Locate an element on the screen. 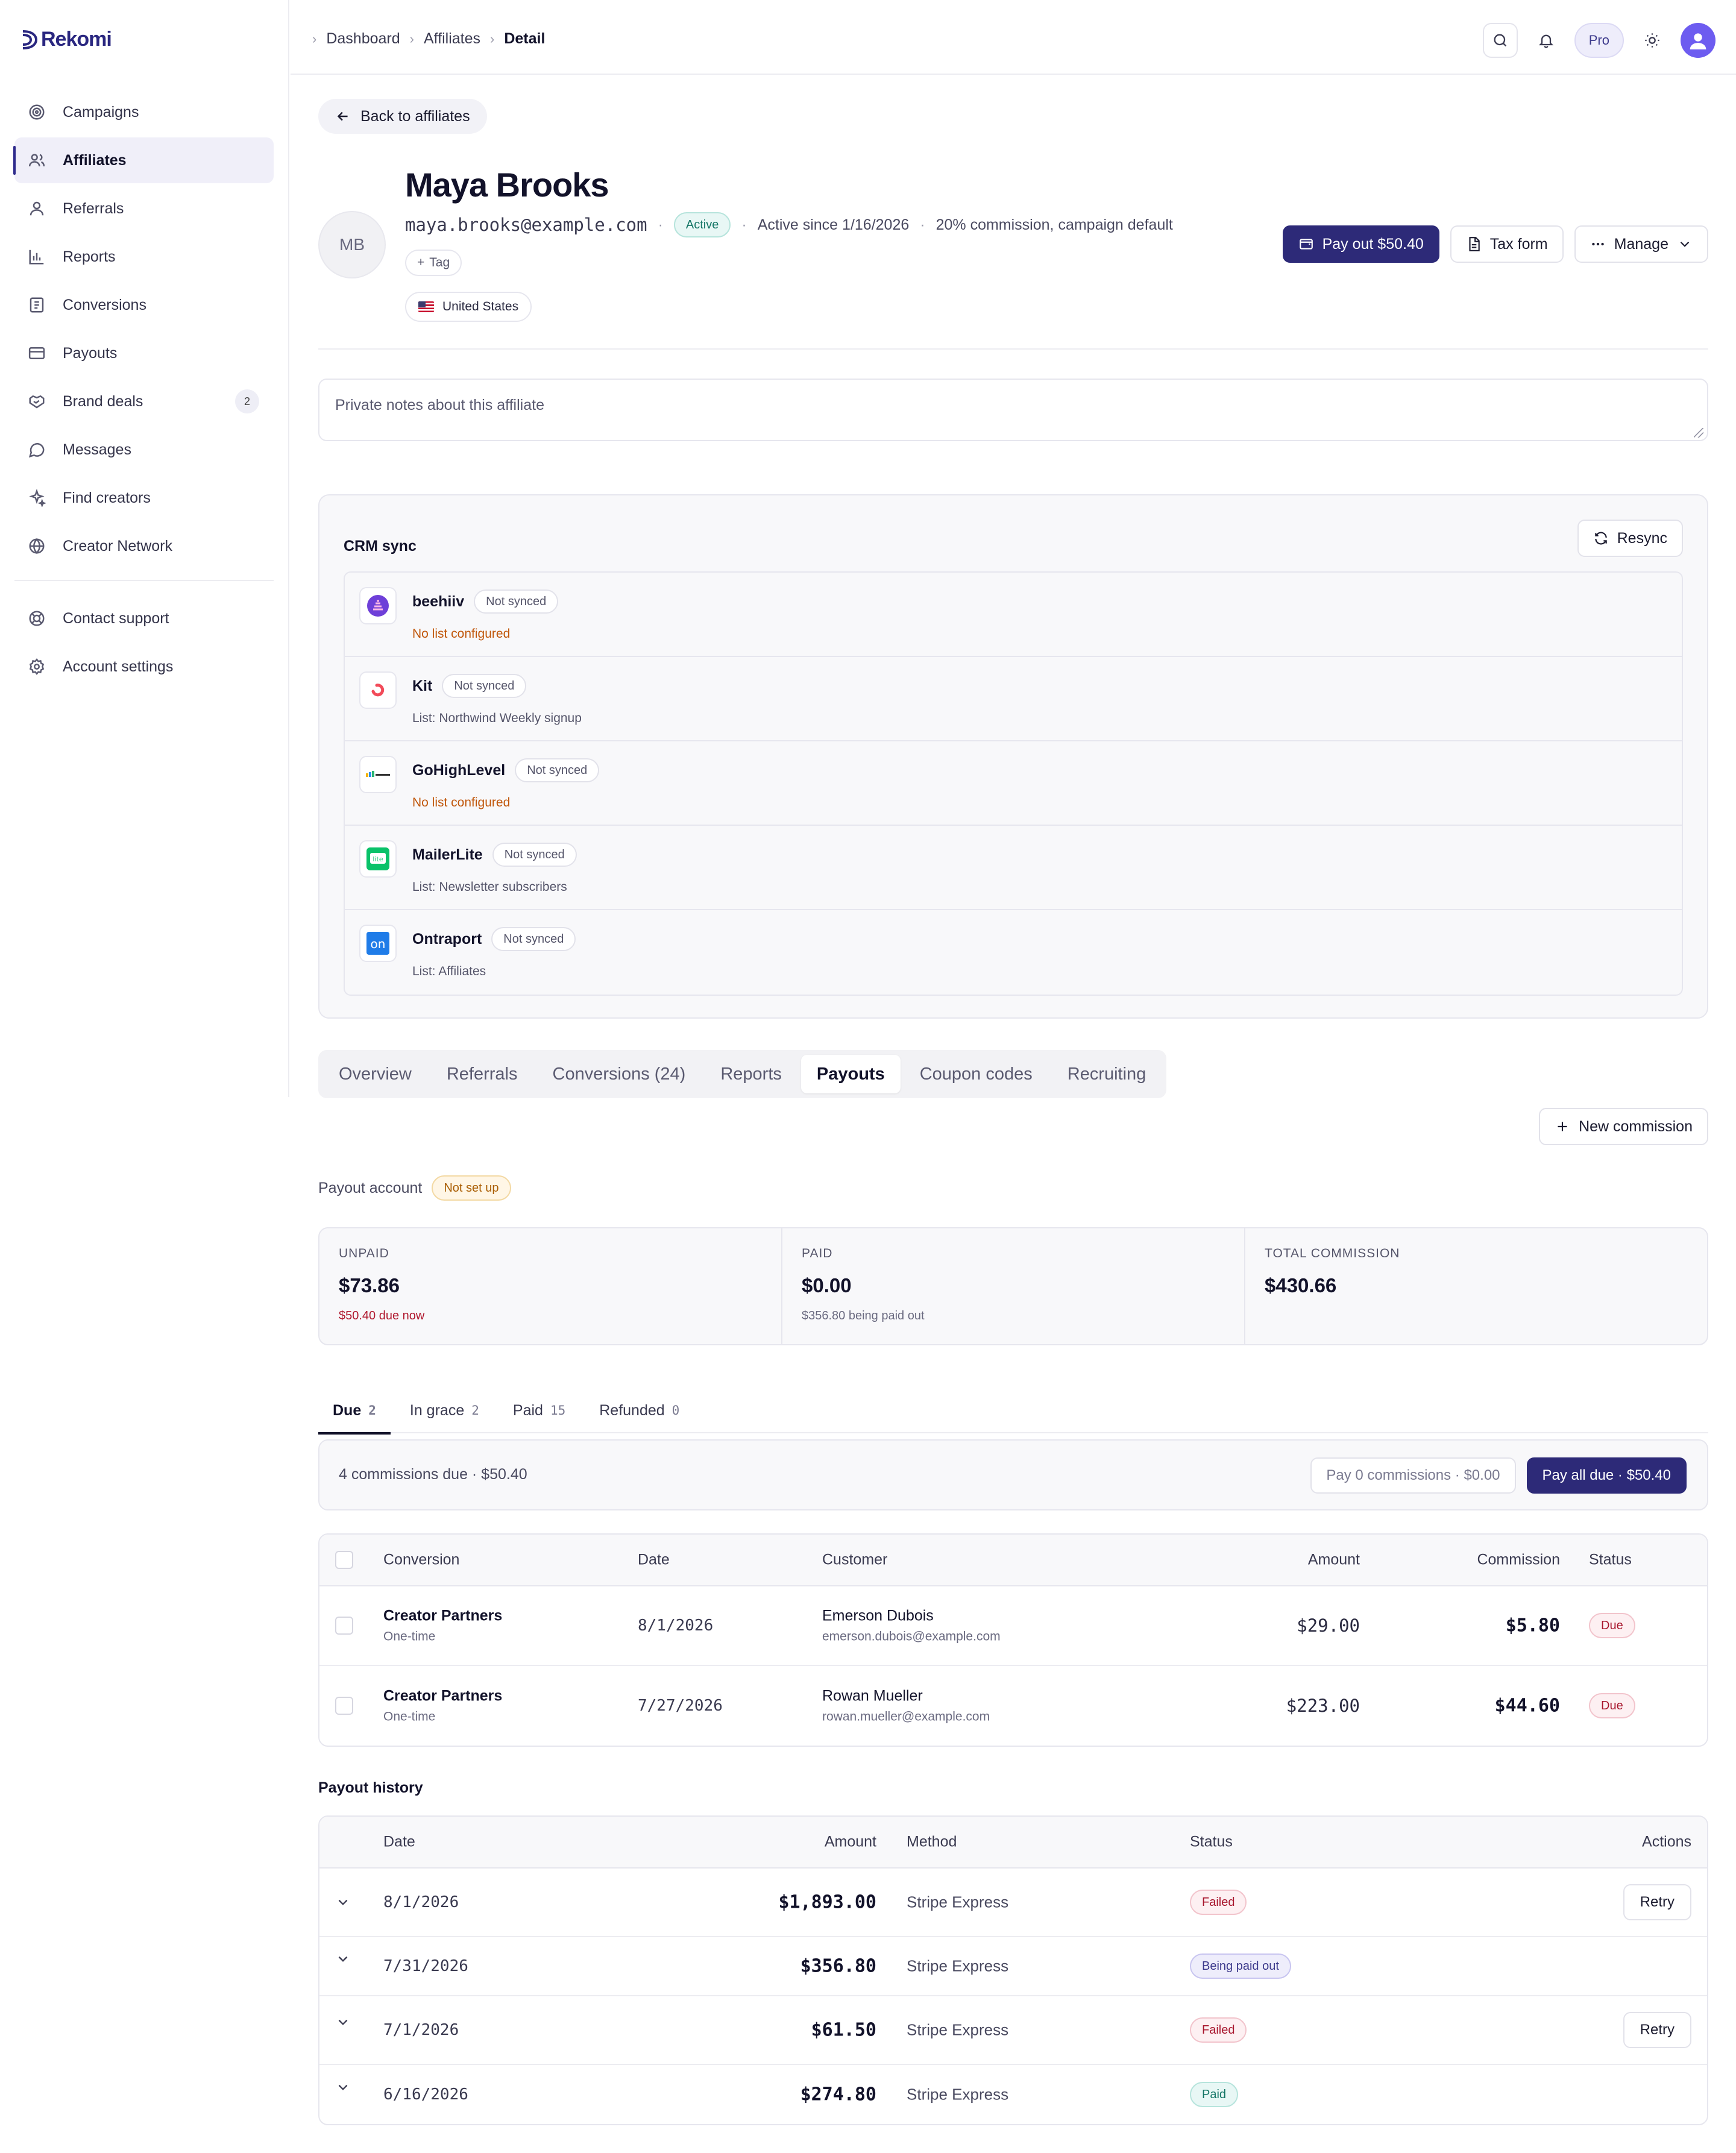 Image resolution: width=1736 pixels, height=2153 pixels. col-method: Method is located at coordinates (932, 1842).